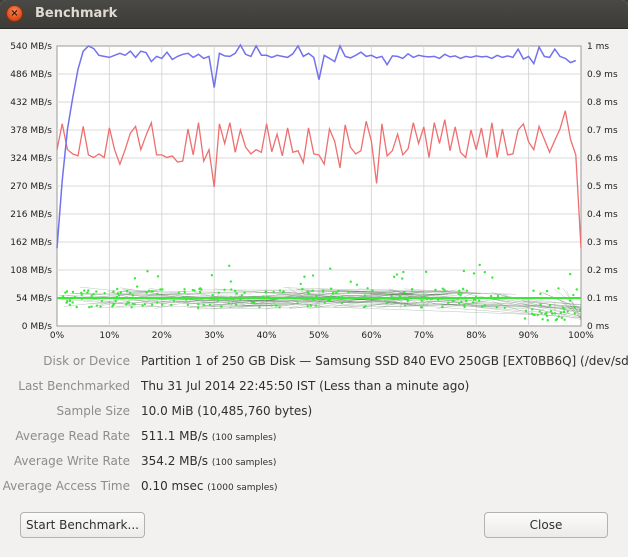 This screenshot has height=557, width=628. What do you see at coordinates (37, 327) in the screenshot?
I see `y-left-tick-label: 0 MB/s` at bounding box center [37, 327].